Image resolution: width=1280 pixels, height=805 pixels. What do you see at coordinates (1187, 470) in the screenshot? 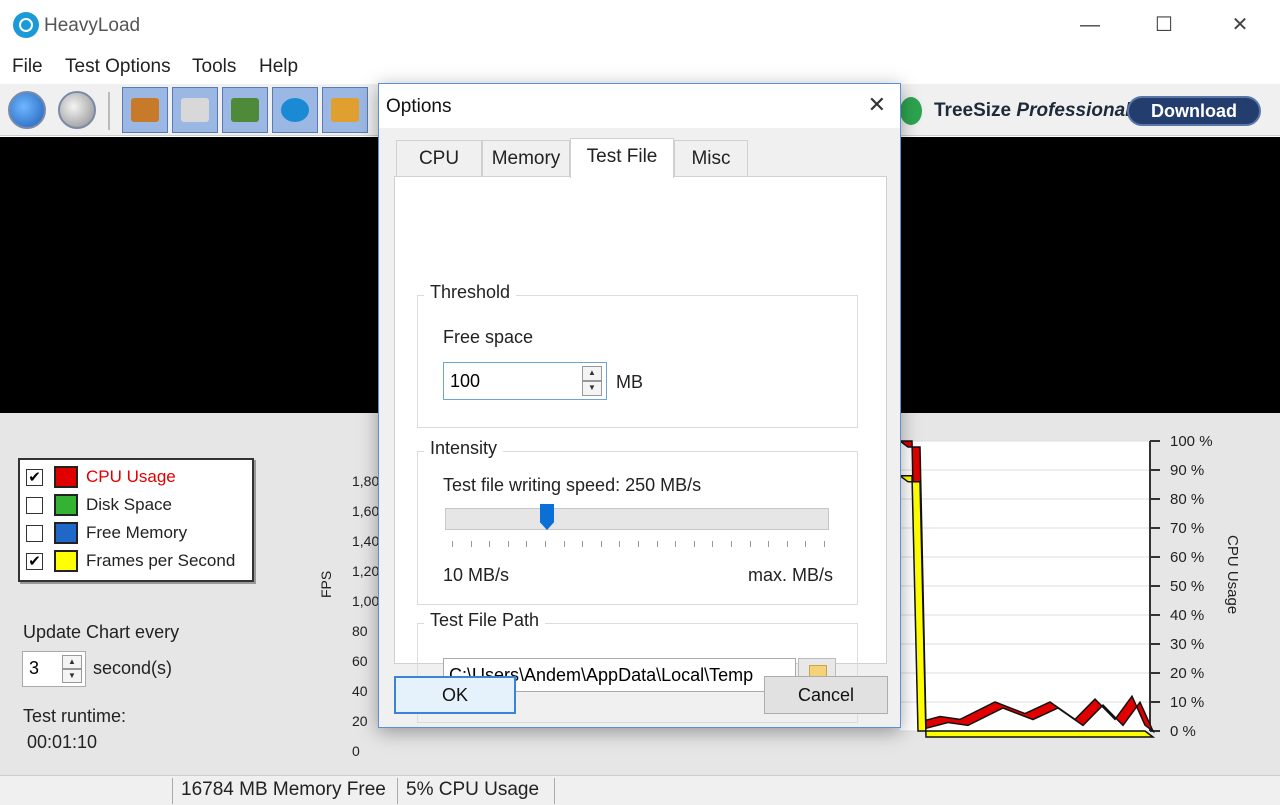
I see `y2-tick-label: 90 %` at bounding box center [1187, 470].